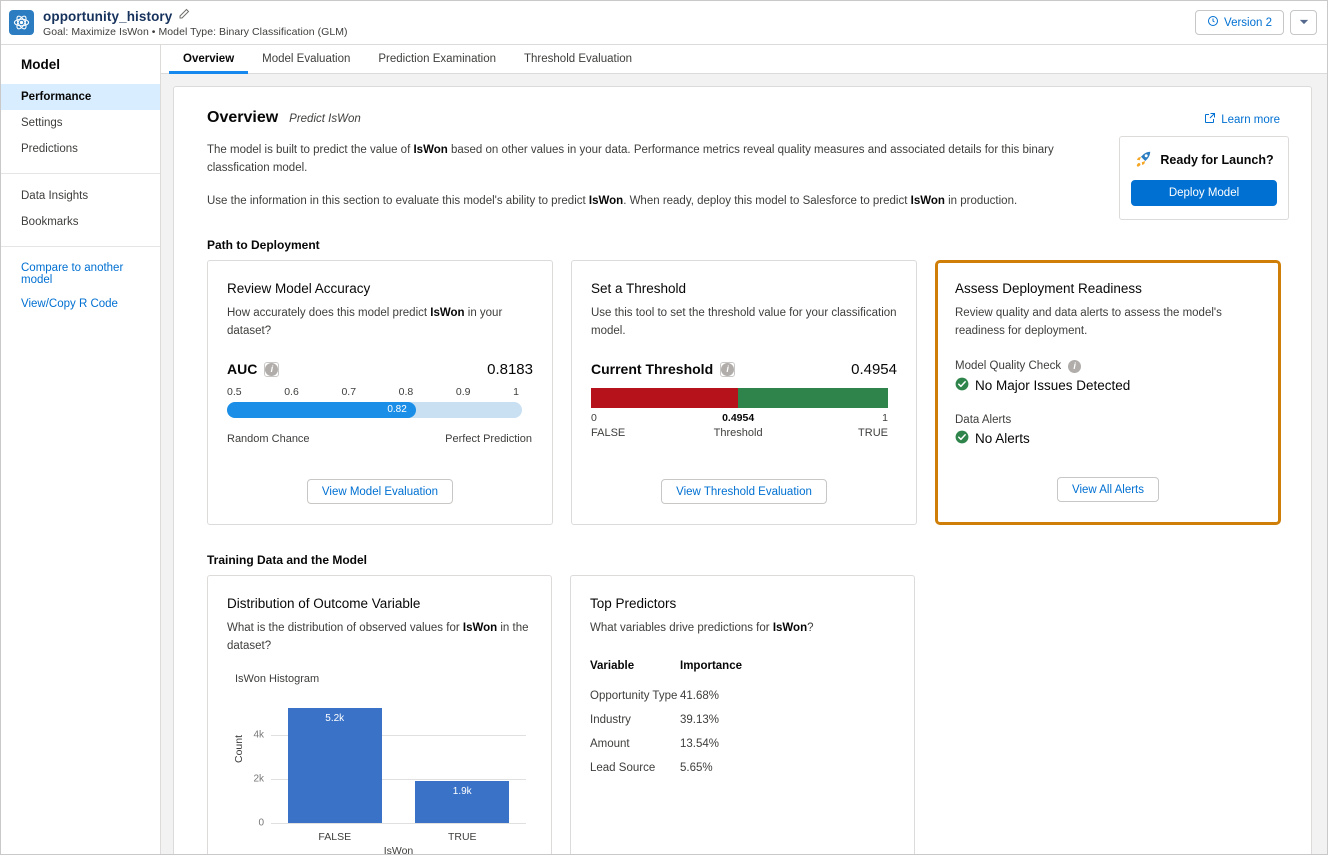  Describe the element at coordinates (299, 289) in the screenshot. I see `accuracy-card-title: Review Model Accuracy` at that location.